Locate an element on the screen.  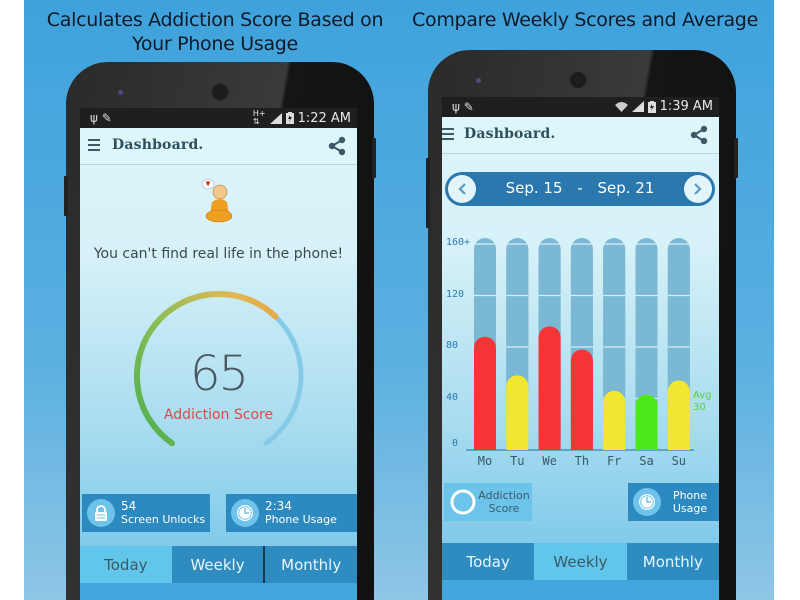
screen-unlocks-card: 54 Screen Unlocks is located at coordinates (146, 513).